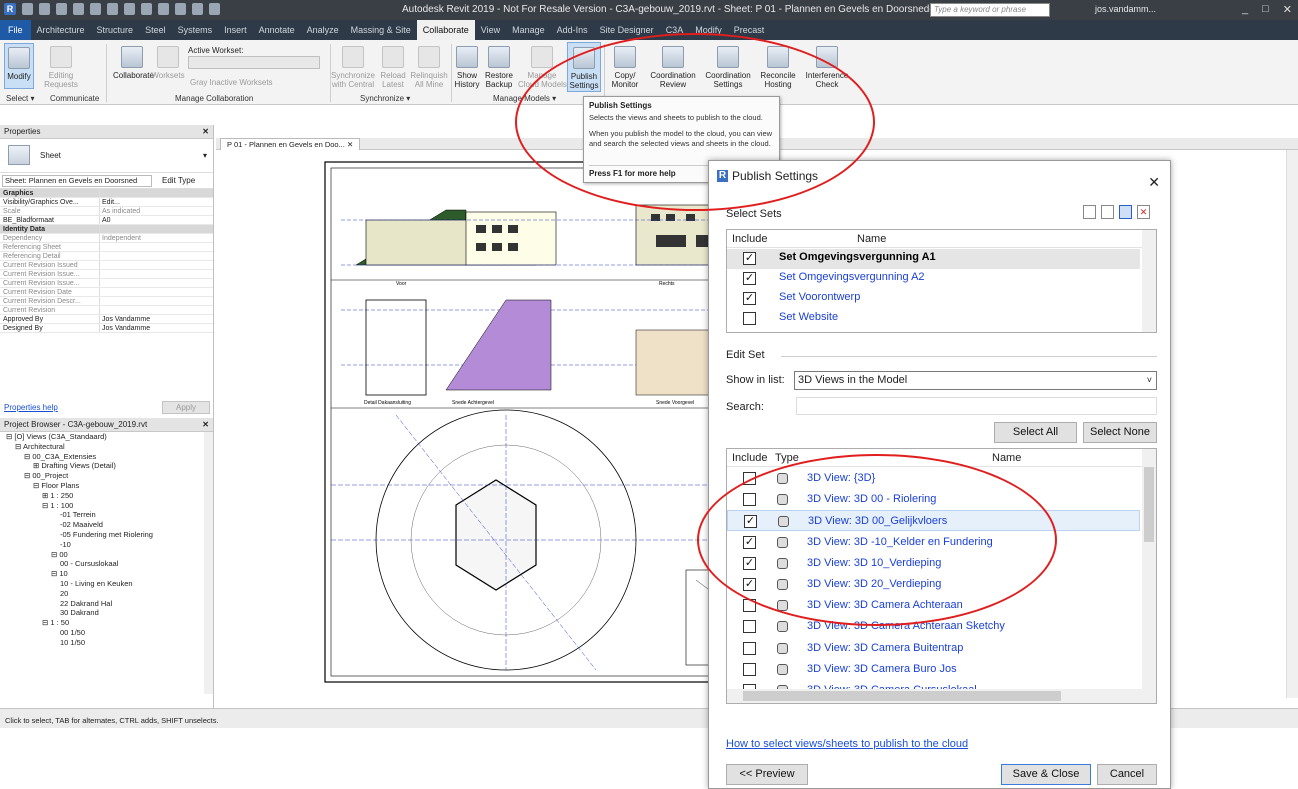 The height and width of the screenshot is (789, 1298). What do you see at coordinates (19, 66) in the screenshot?
I see `modify-button: Modify` at bounding box center [19, 66].